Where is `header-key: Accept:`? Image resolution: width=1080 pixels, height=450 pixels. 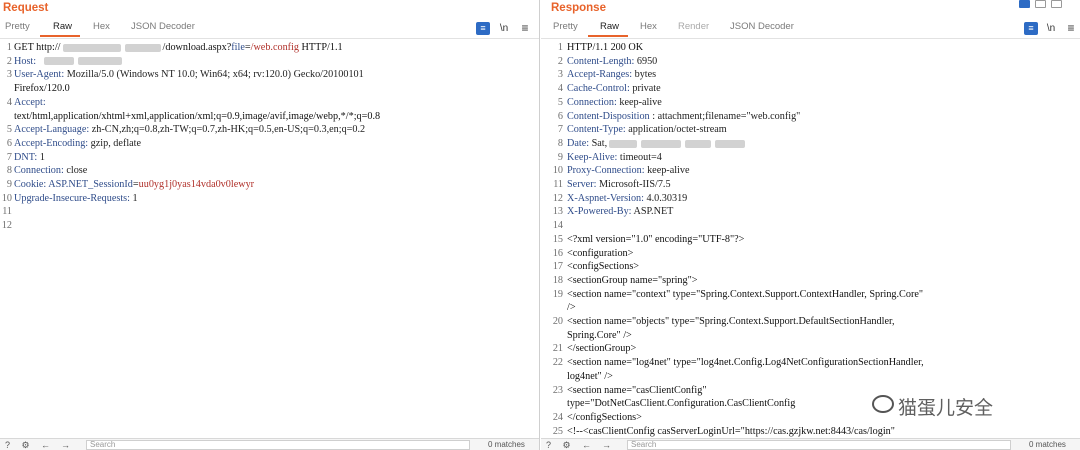 header-key: Accept: is located at coordinates (30, 102).